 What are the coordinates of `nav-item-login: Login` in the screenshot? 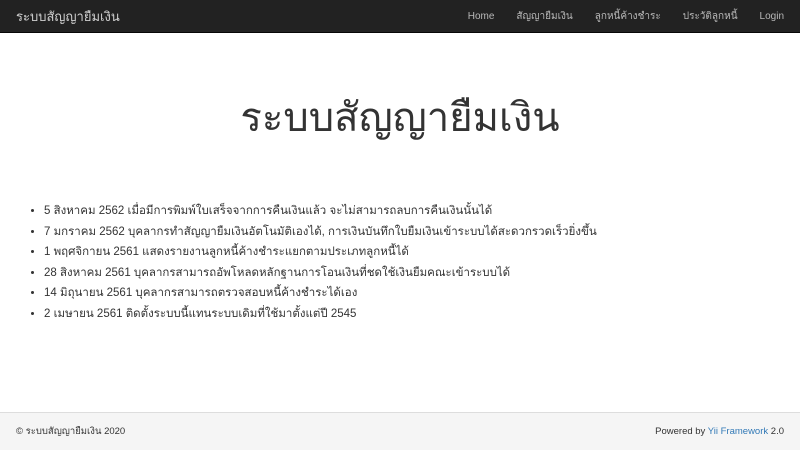 It's located at (772, 16).